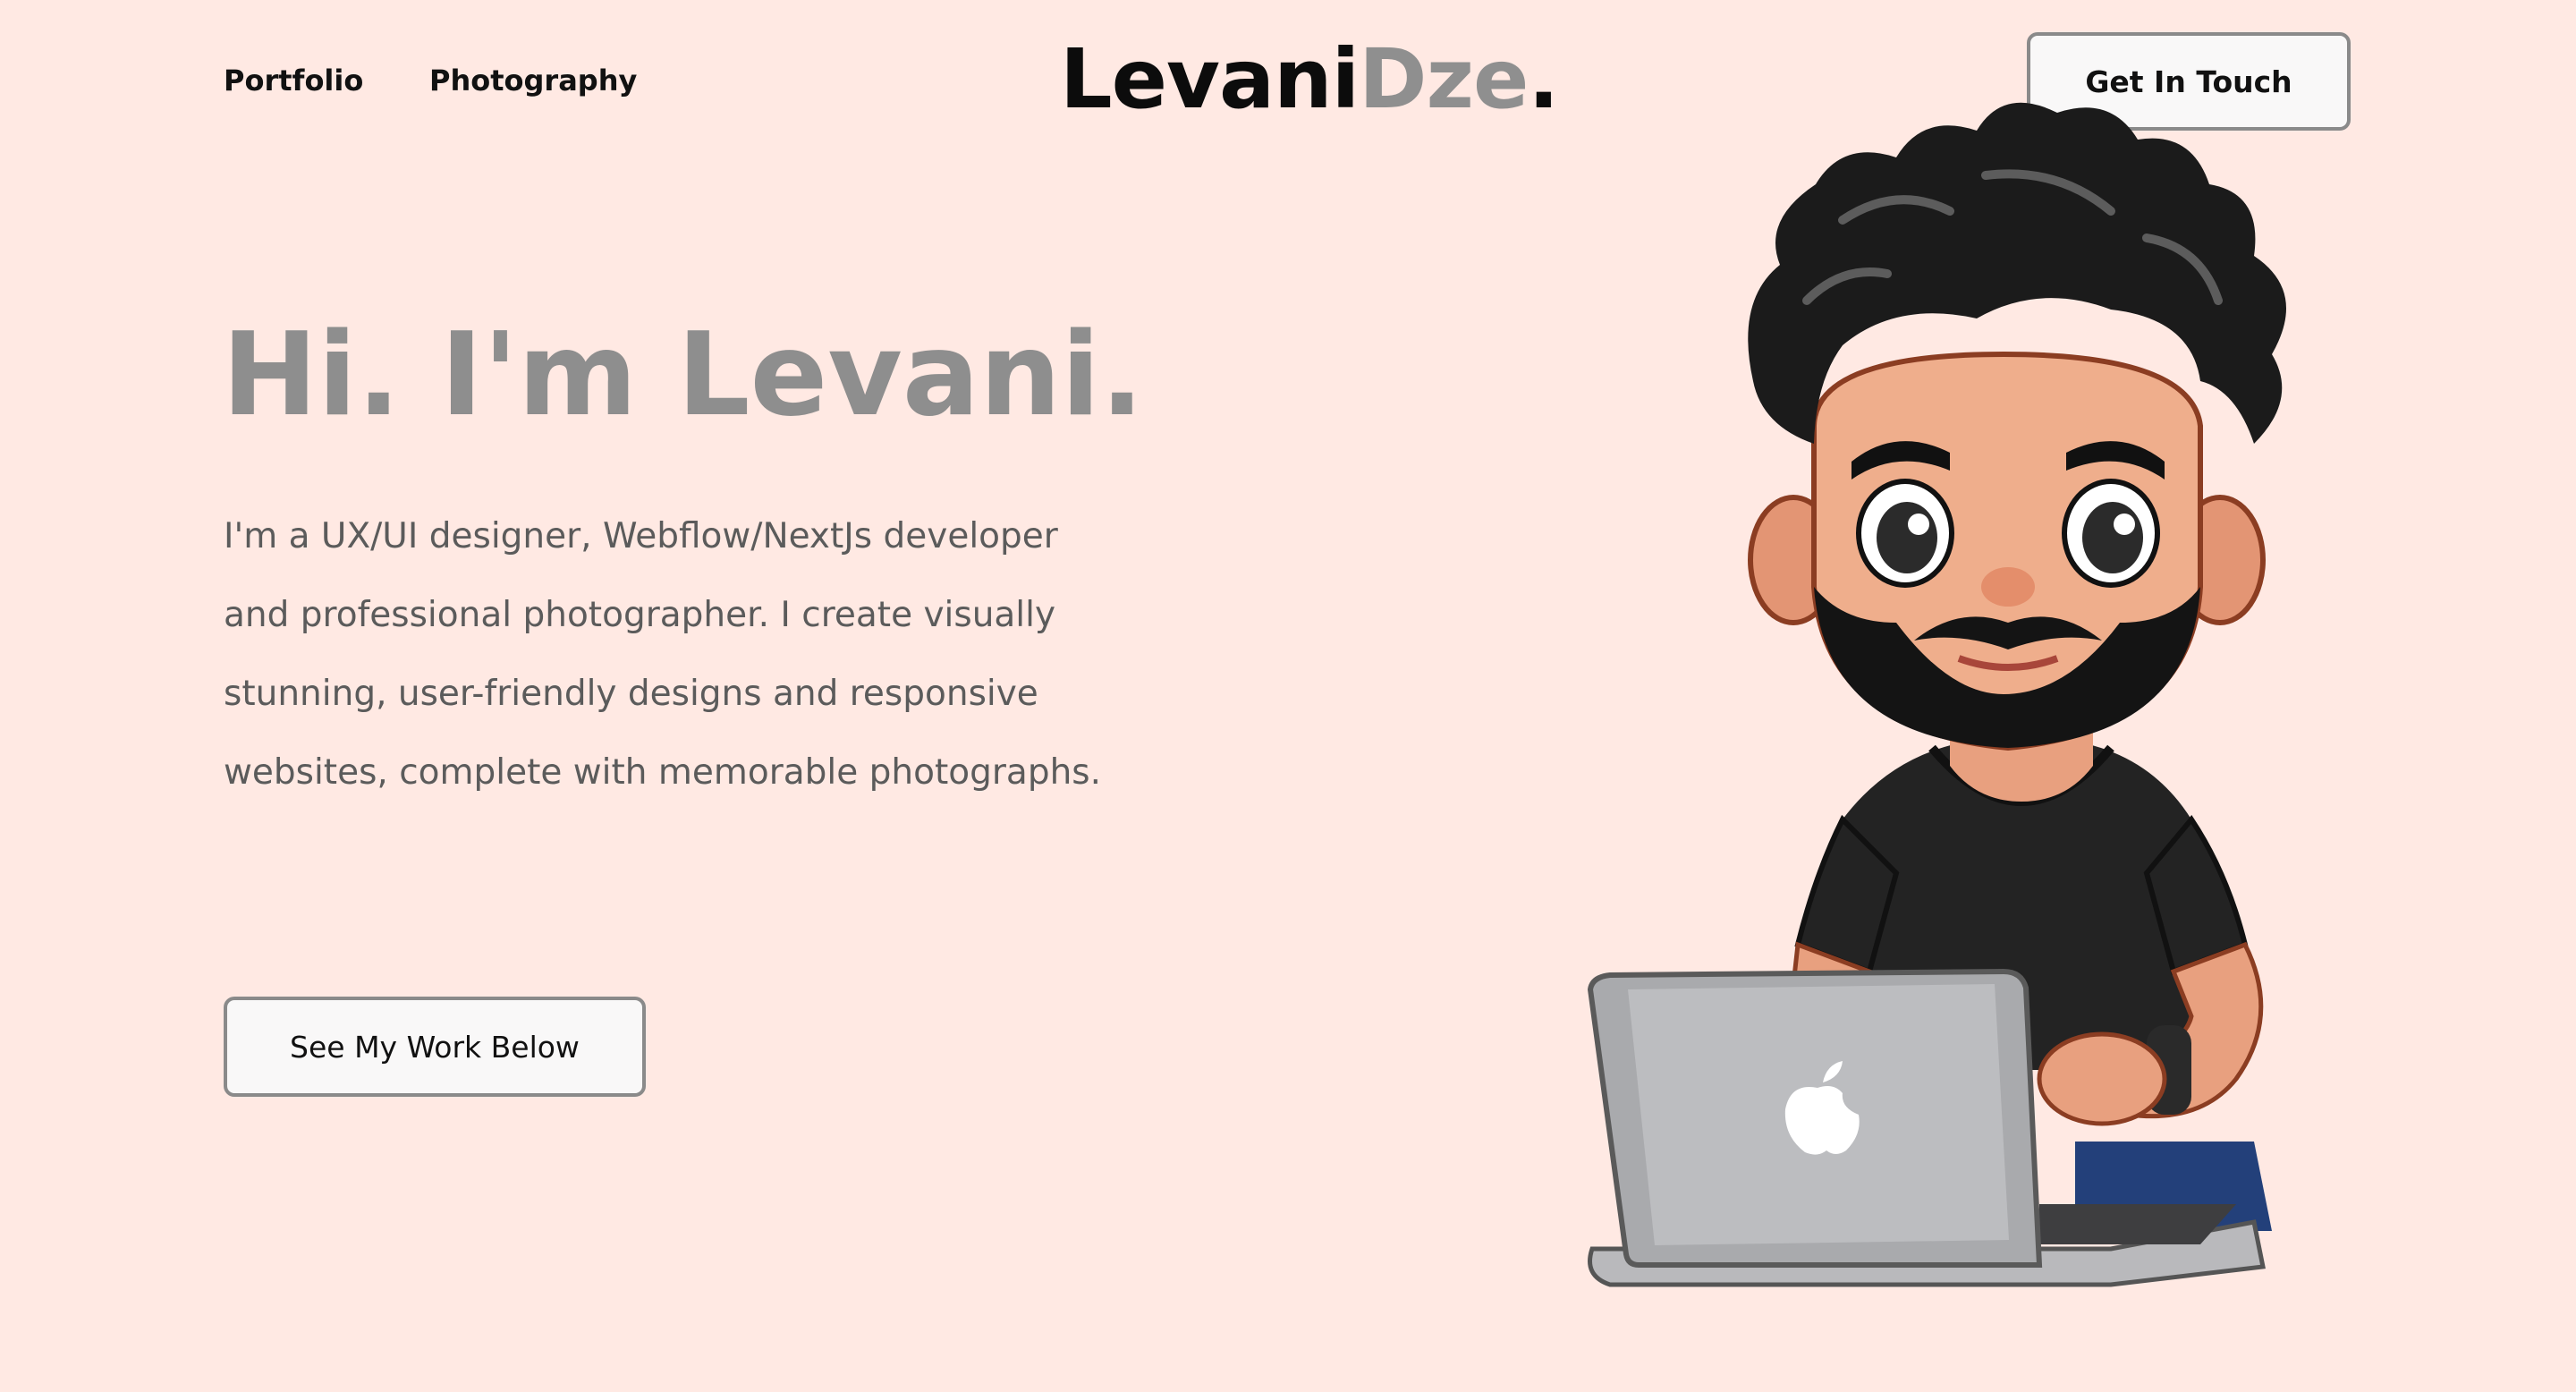 The height and width of the screenshot is (1392, 2576). I want to click on see-my-work-button: See My Work Below, so click(435, 1047).